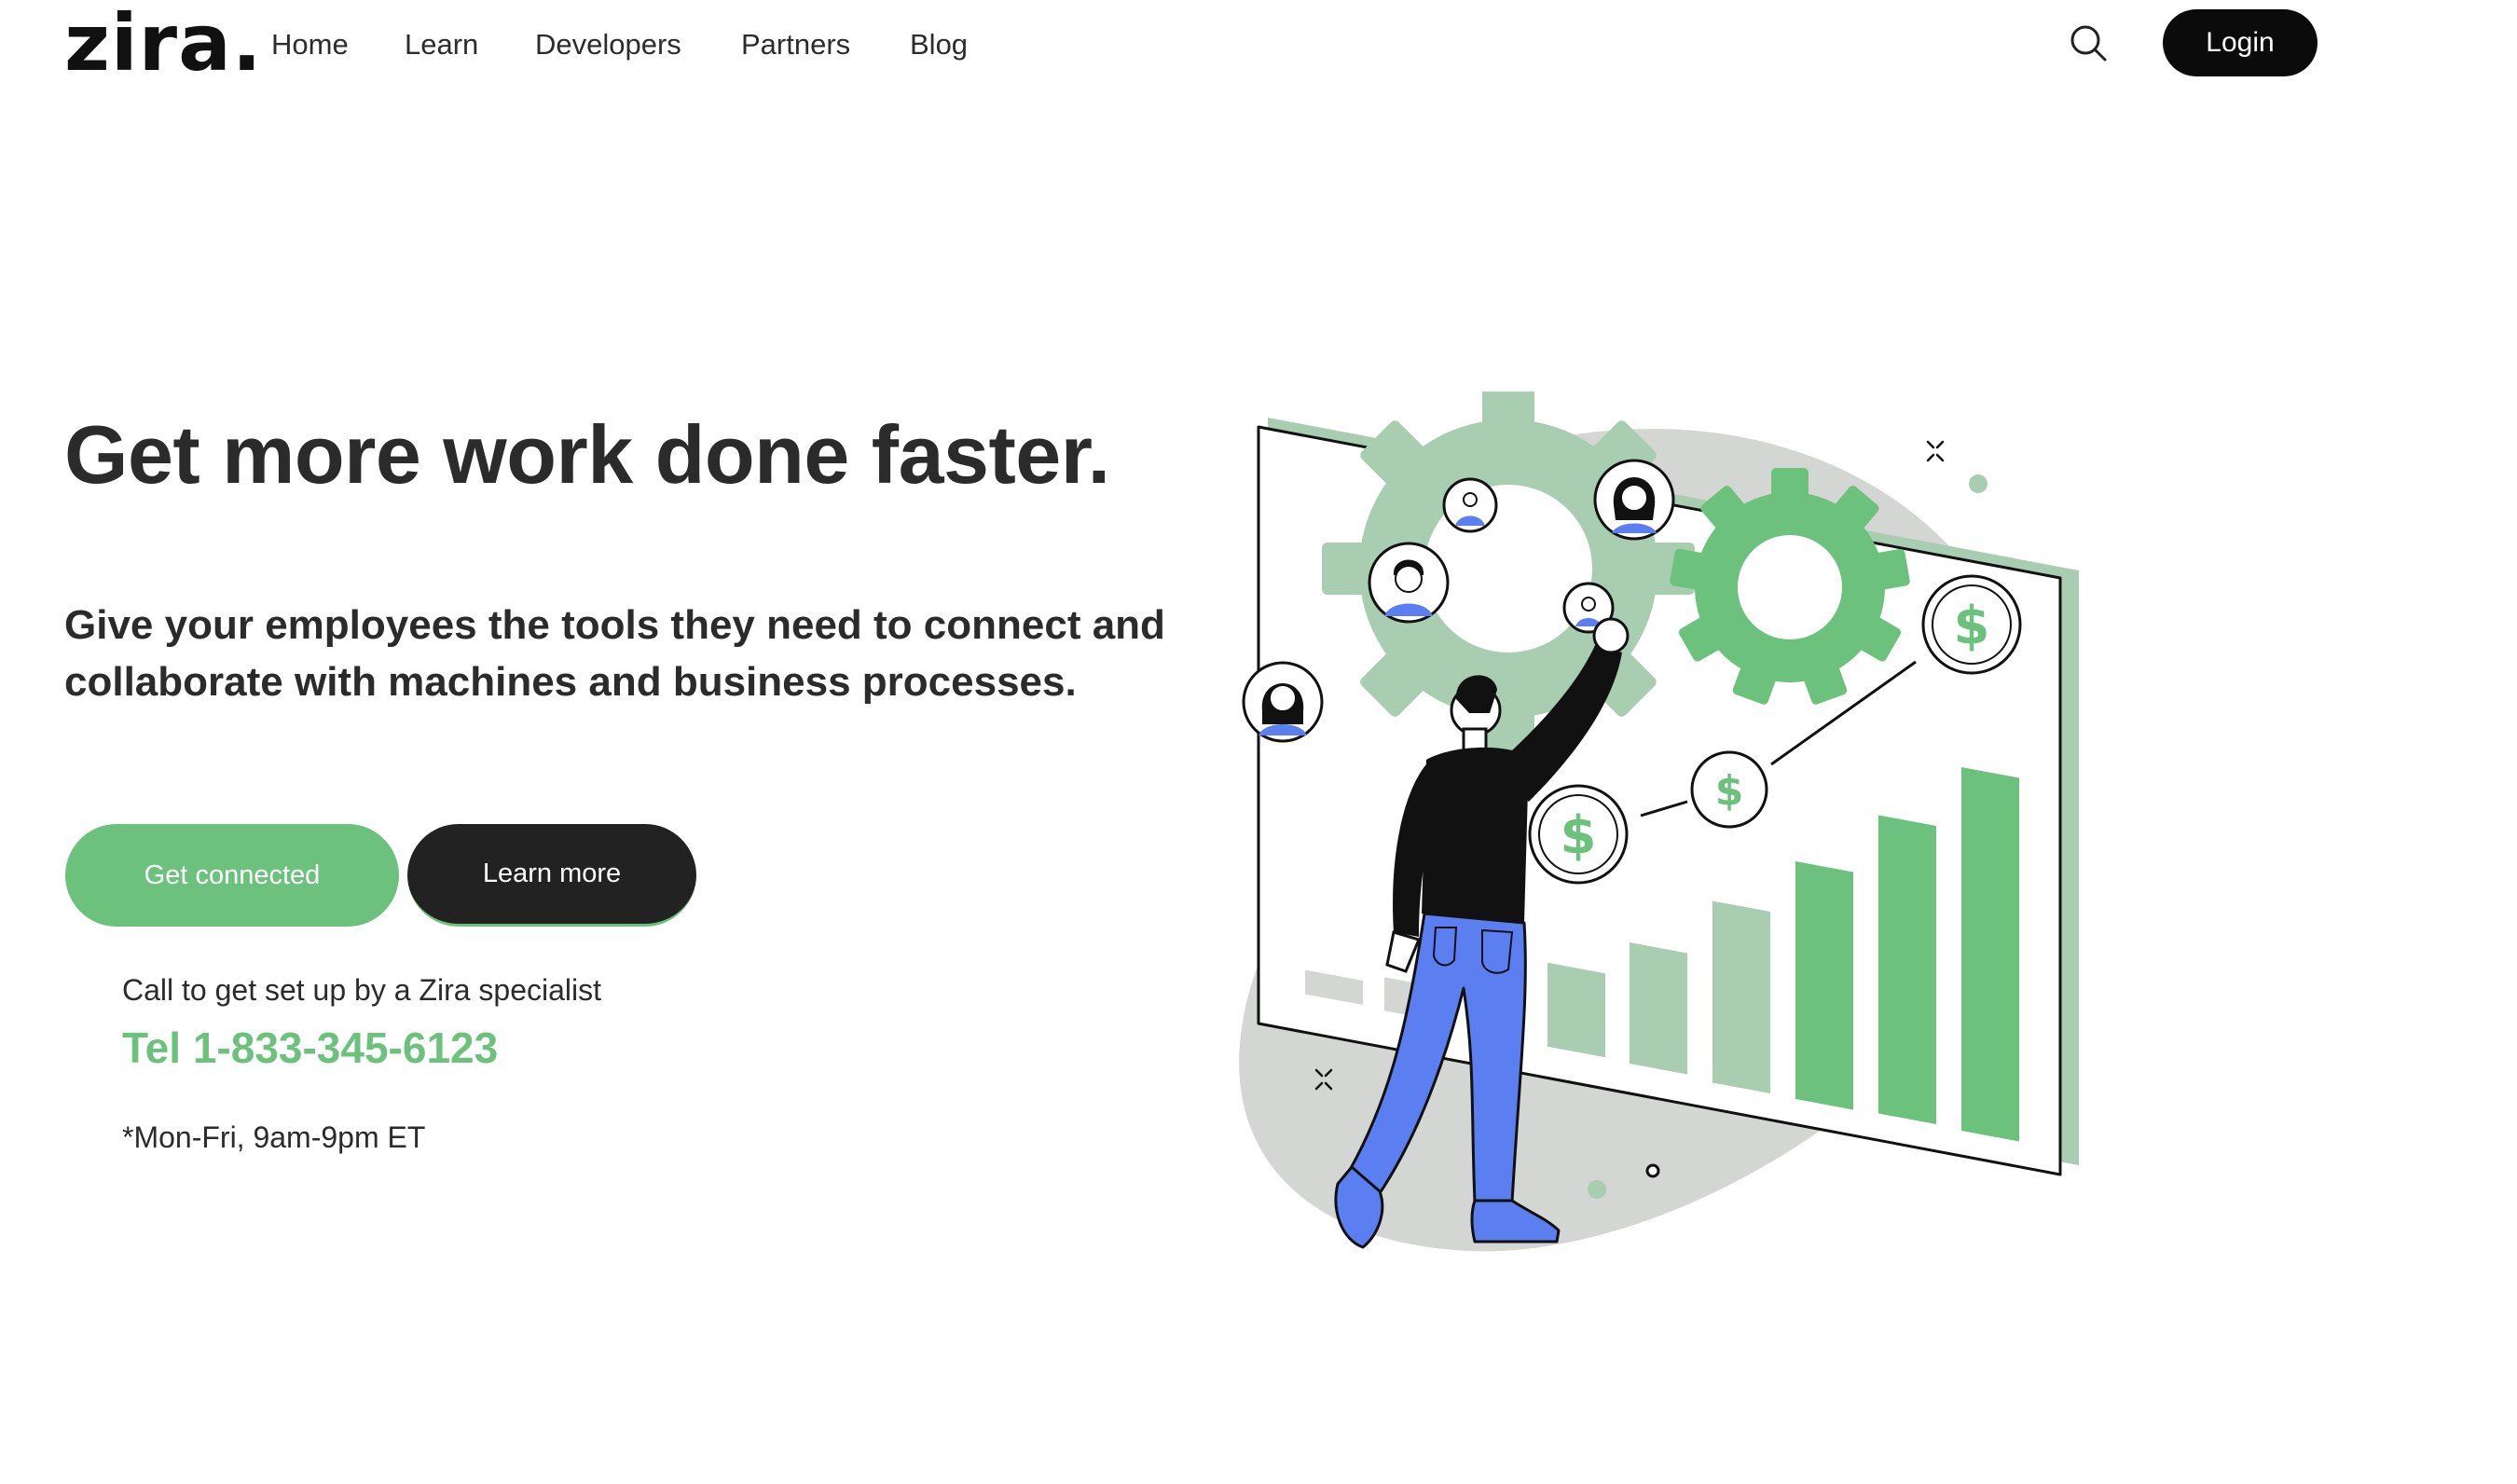 The width and height of the screenshot is (2517, 1484). What do you see at coordinates (310, 44) in the screenshot?
I see `nav-home: Home` at bounding box center [310, 44].